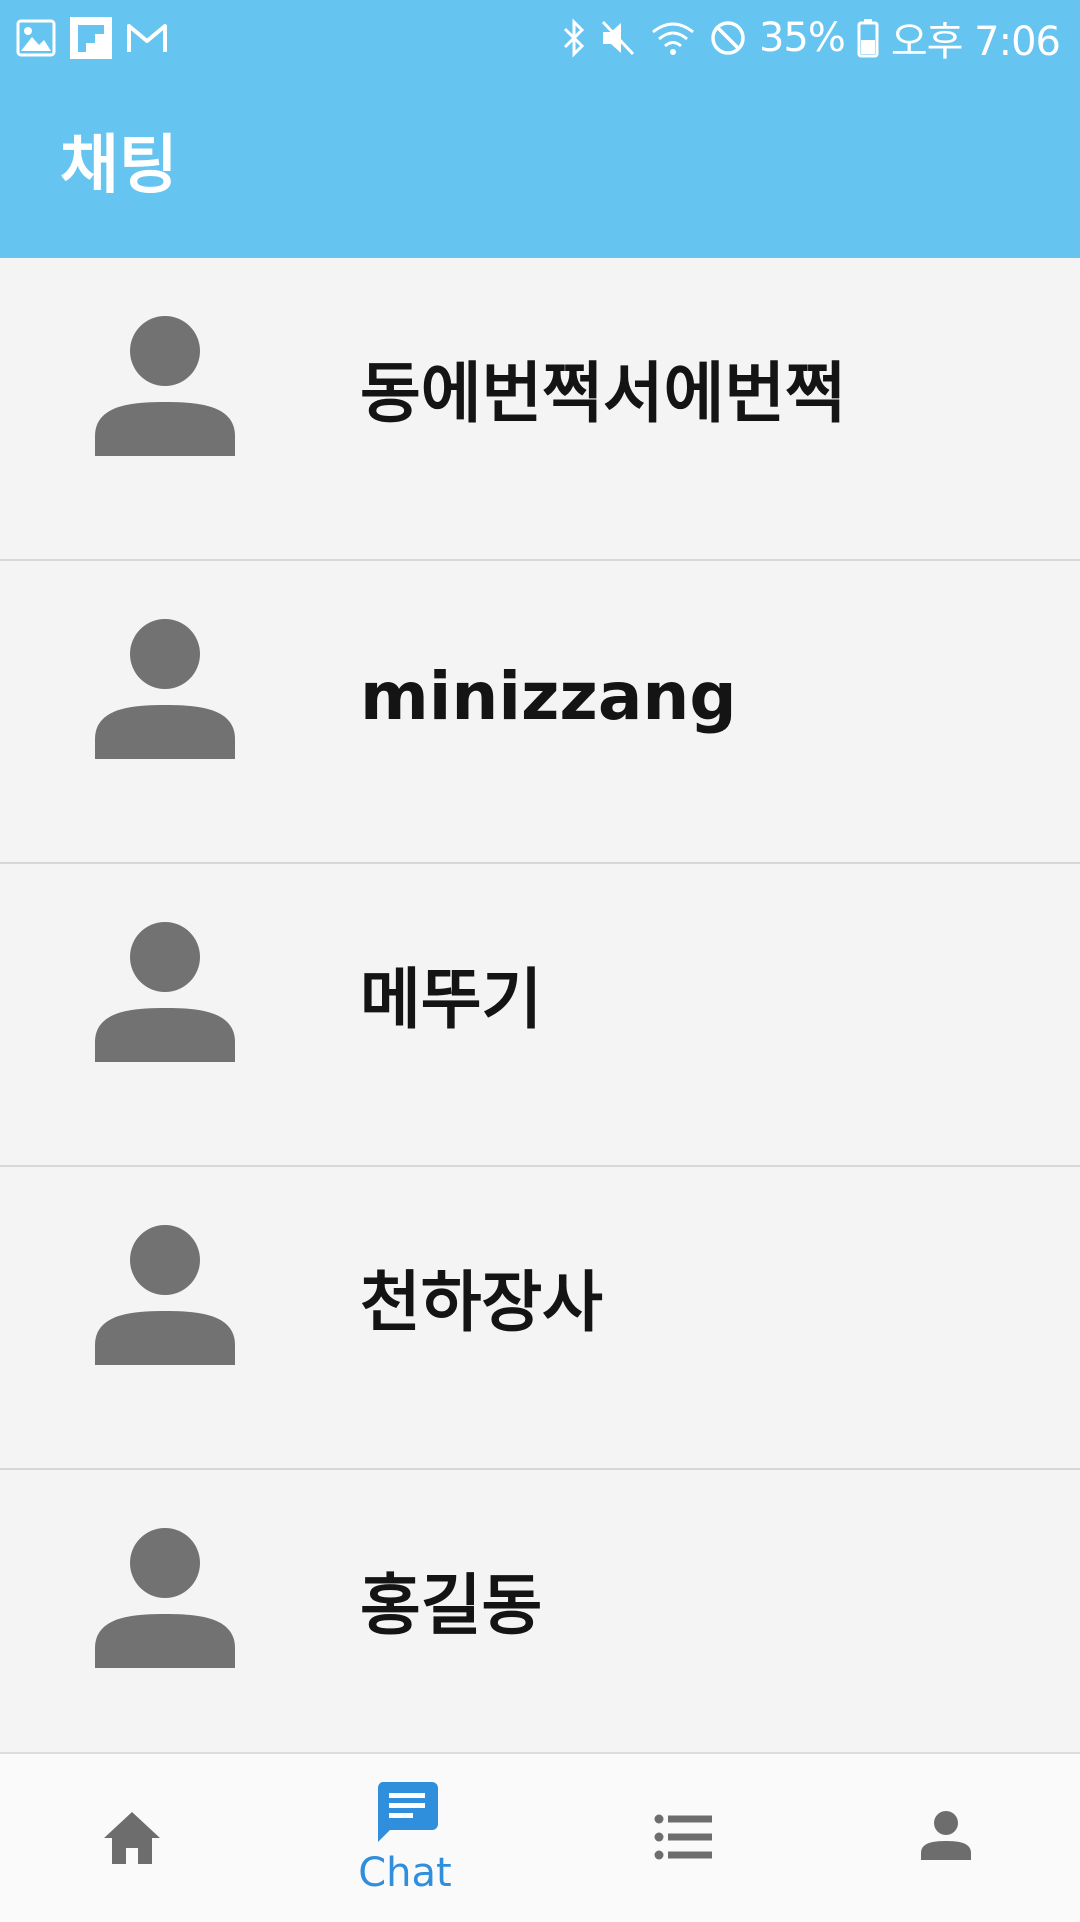 Image resolution: width=1080 pixels, height=1922 pixels. What do you see at coordinates (540, 38) in the screenshot?
I see `status-bar: 35% 오후 7:06` at bounding box center [540, 38].